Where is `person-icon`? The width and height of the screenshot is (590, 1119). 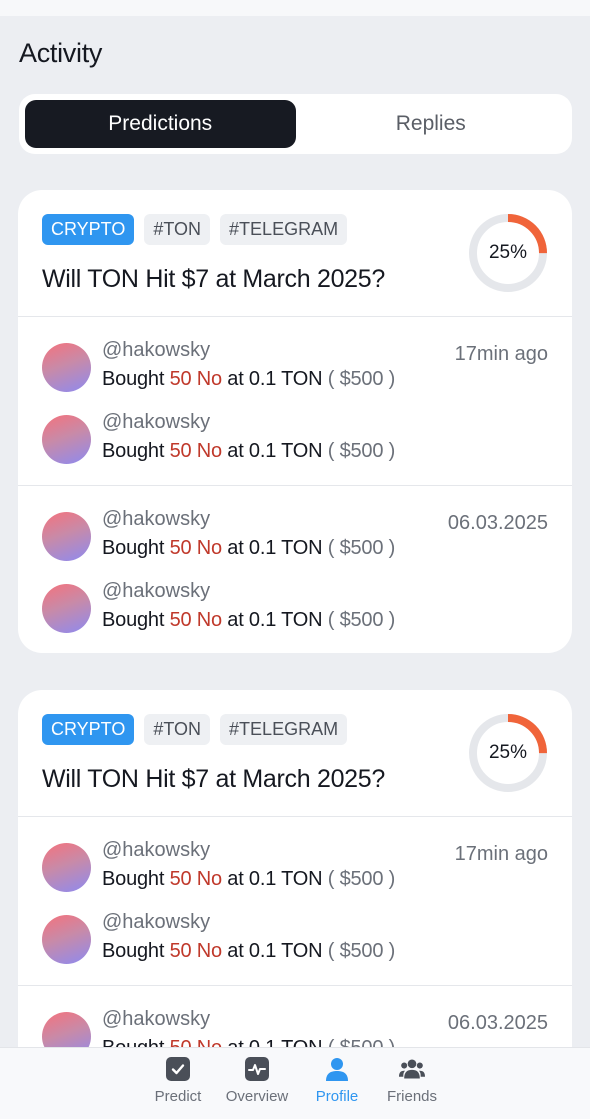
person-icon is located at coordinates (337, 1069).